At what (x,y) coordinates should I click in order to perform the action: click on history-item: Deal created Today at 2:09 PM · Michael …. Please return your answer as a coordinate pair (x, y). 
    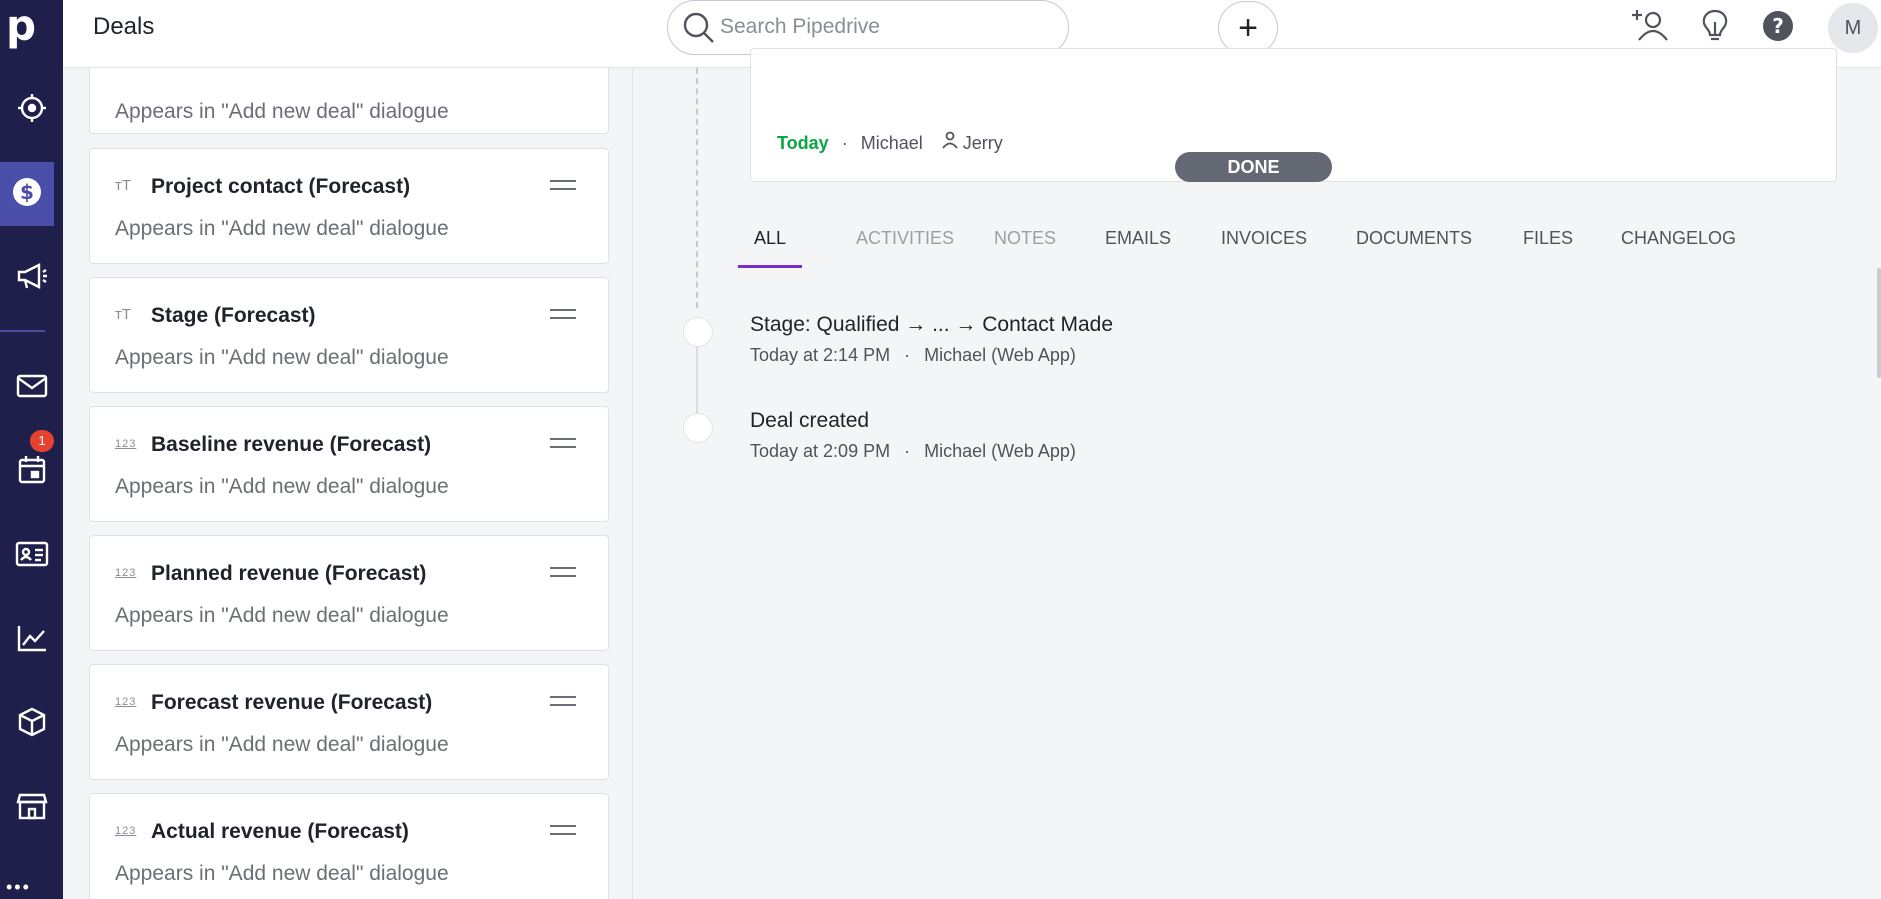
    Looking at the image, I should click on (913, 435).